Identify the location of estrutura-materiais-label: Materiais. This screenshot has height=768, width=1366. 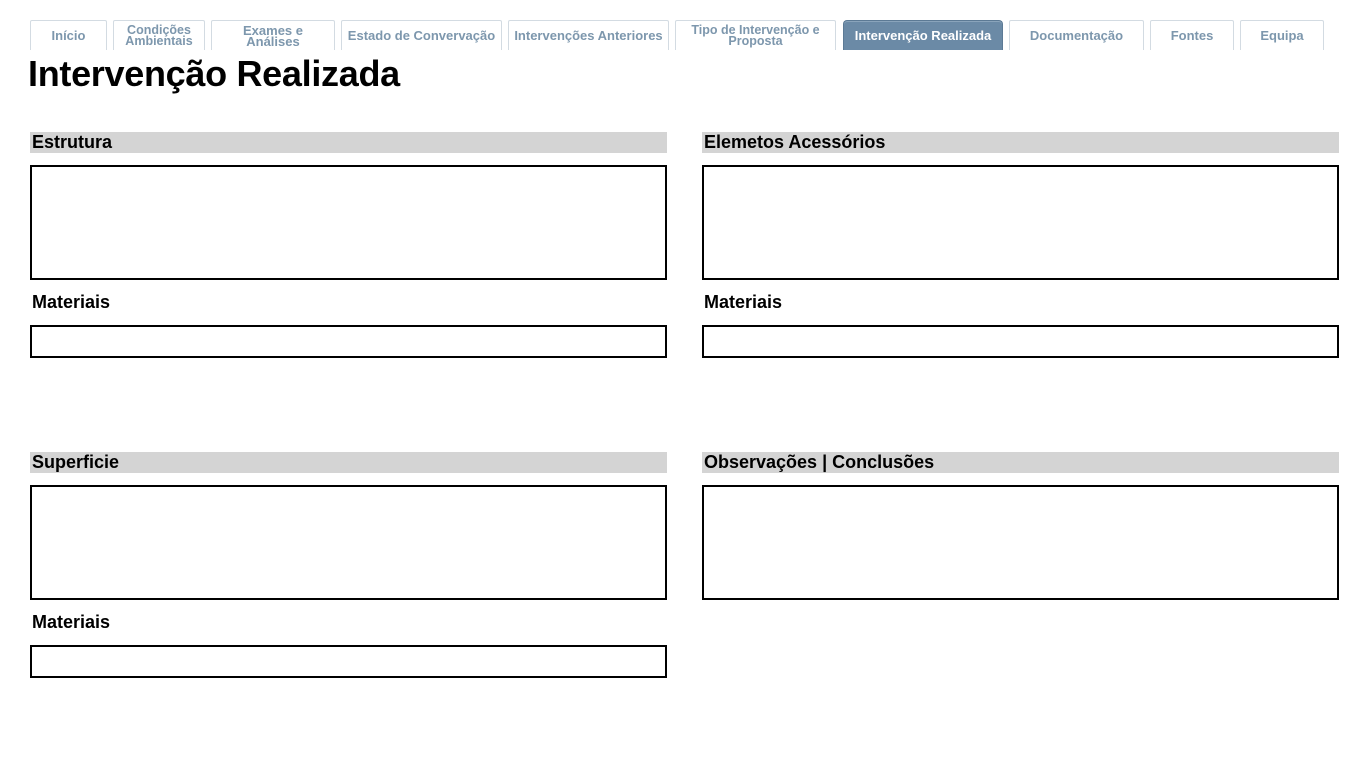
(71, 302).